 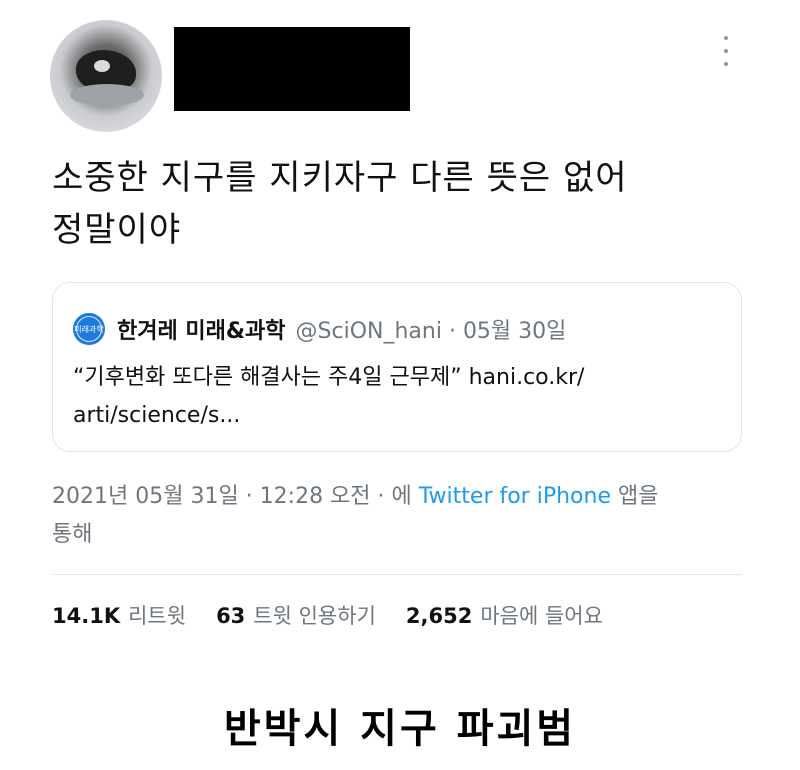 I want to click on retweets-stat: 14.1K 리트윗, so click(x=119, y=615).